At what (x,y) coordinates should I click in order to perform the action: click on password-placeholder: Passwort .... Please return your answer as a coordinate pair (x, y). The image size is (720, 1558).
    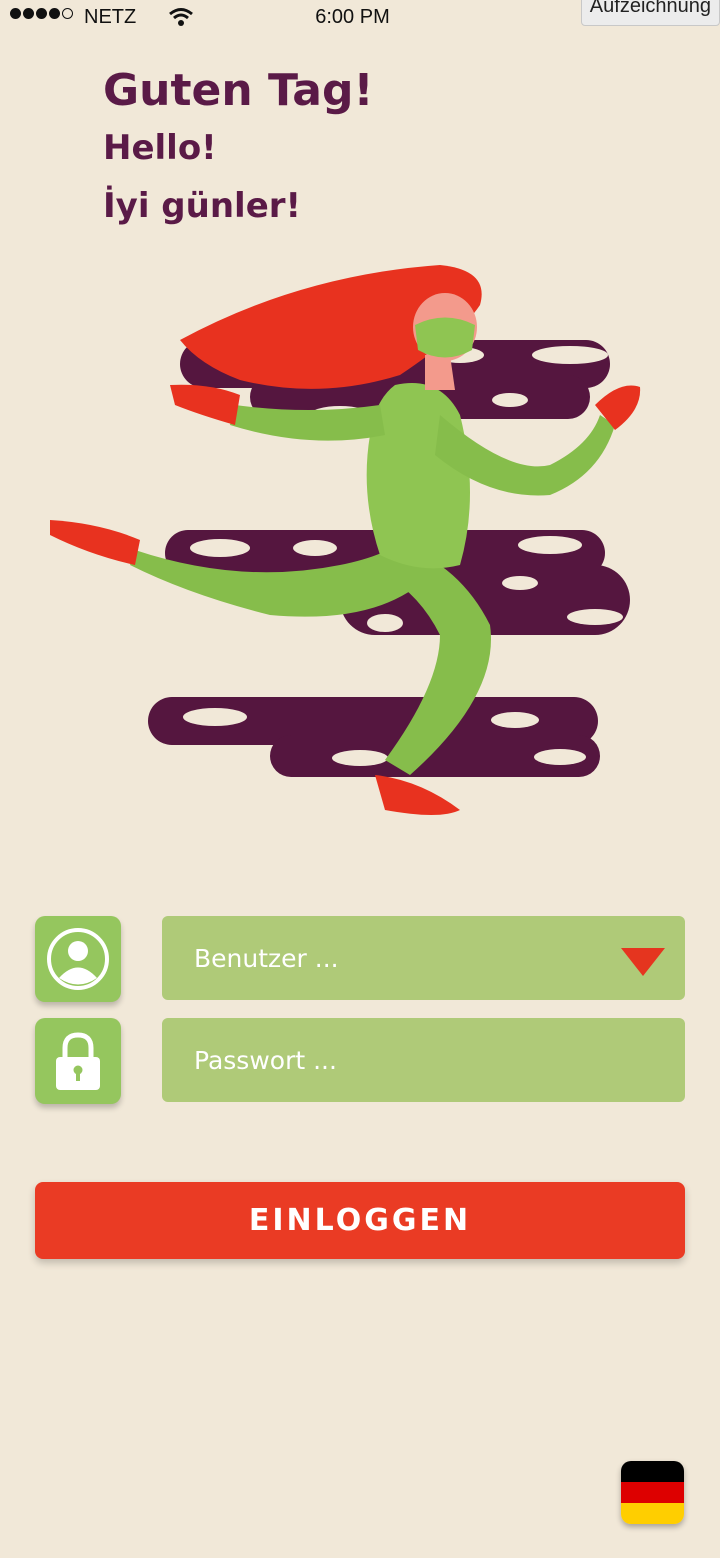
    Looking at the image, I should click on (265, 1060).